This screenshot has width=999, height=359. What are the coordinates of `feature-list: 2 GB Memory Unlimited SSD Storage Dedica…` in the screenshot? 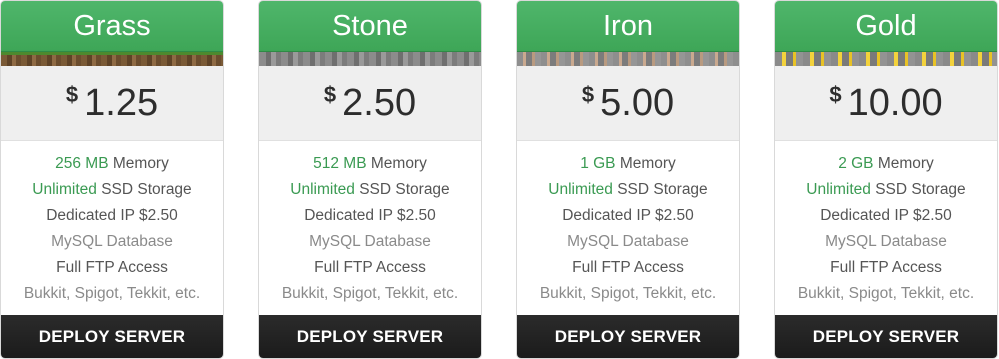 It's located at (886, 224).